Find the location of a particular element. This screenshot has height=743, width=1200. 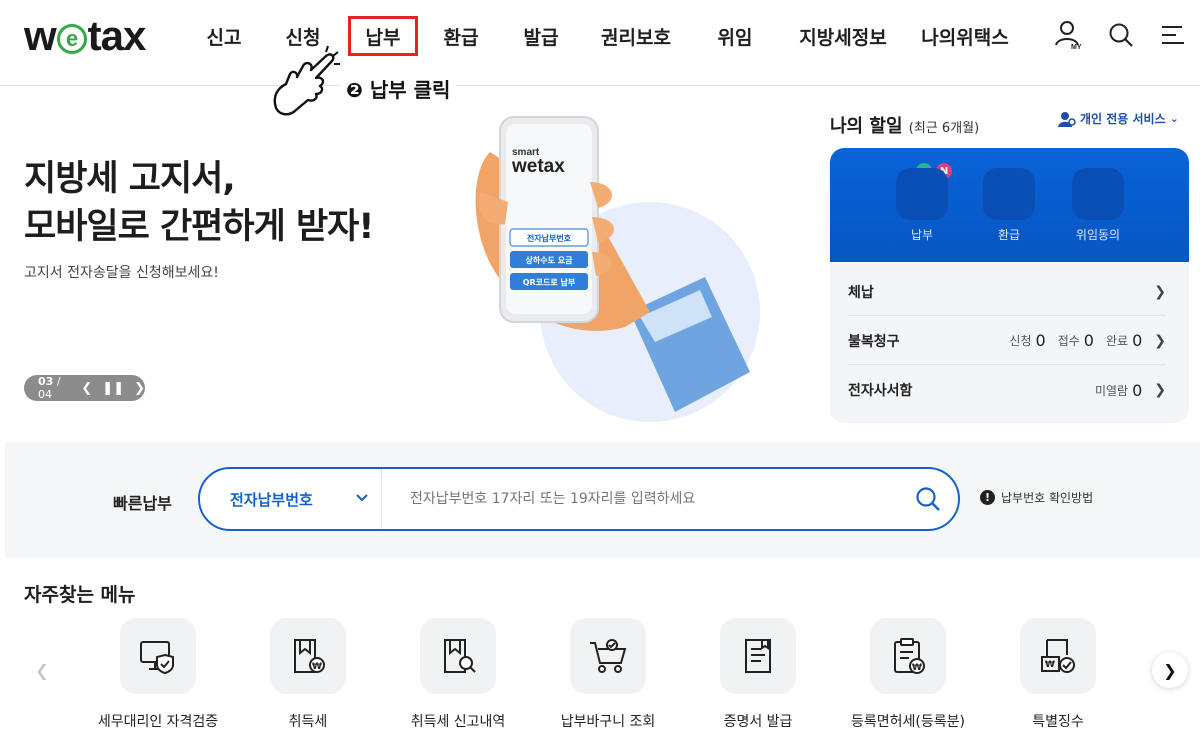

quick-refund: 환급 is located at coordinates (1009, 205).